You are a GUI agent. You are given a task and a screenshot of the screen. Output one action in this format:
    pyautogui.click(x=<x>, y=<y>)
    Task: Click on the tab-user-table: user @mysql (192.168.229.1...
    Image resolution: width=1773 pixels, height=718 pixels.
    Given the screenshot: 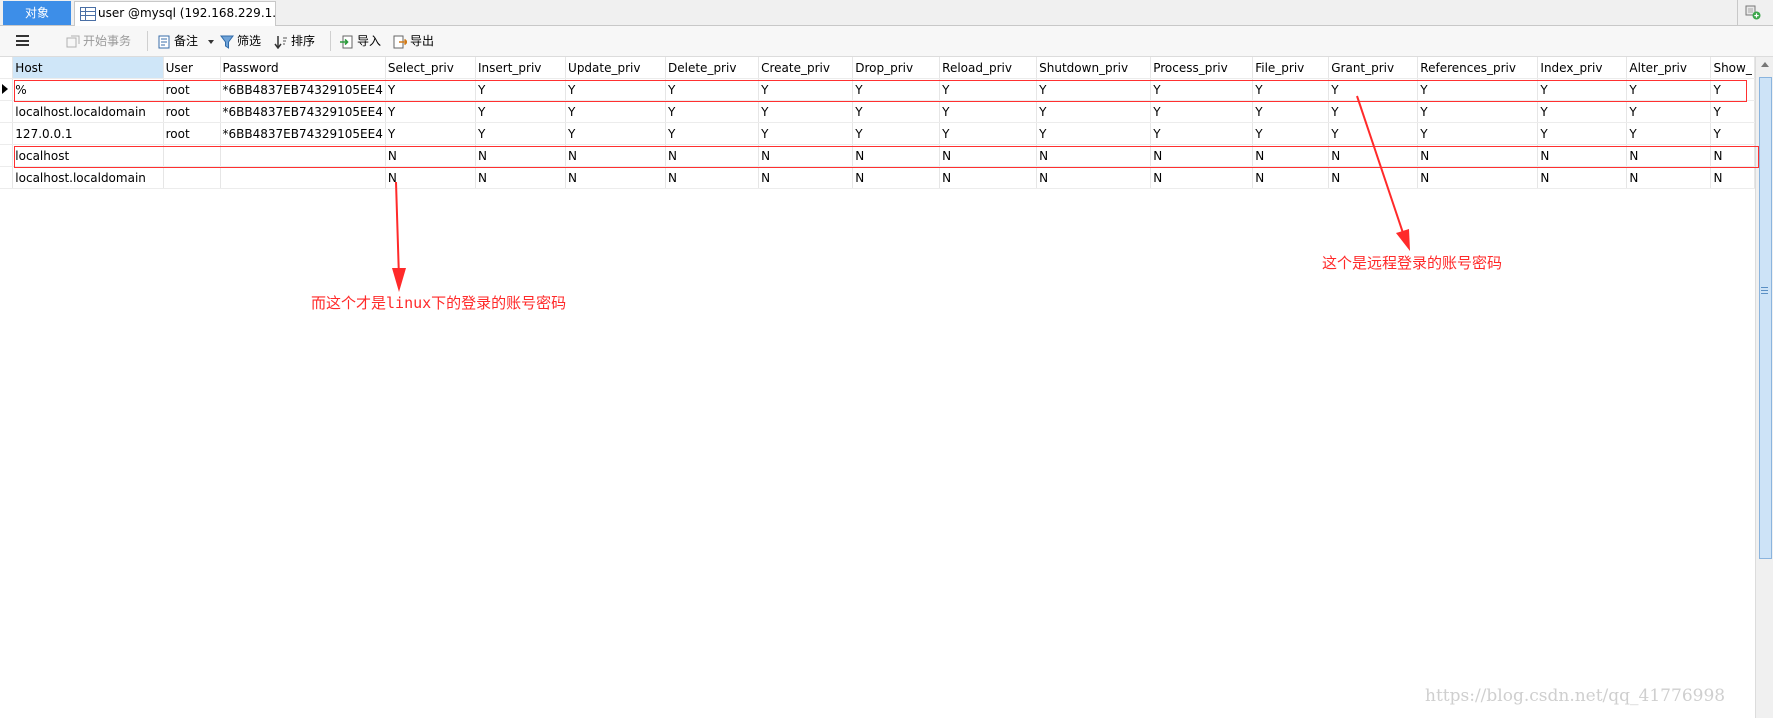 What is the action you would take?
    pyautogui.click(x=175, y=13)
    